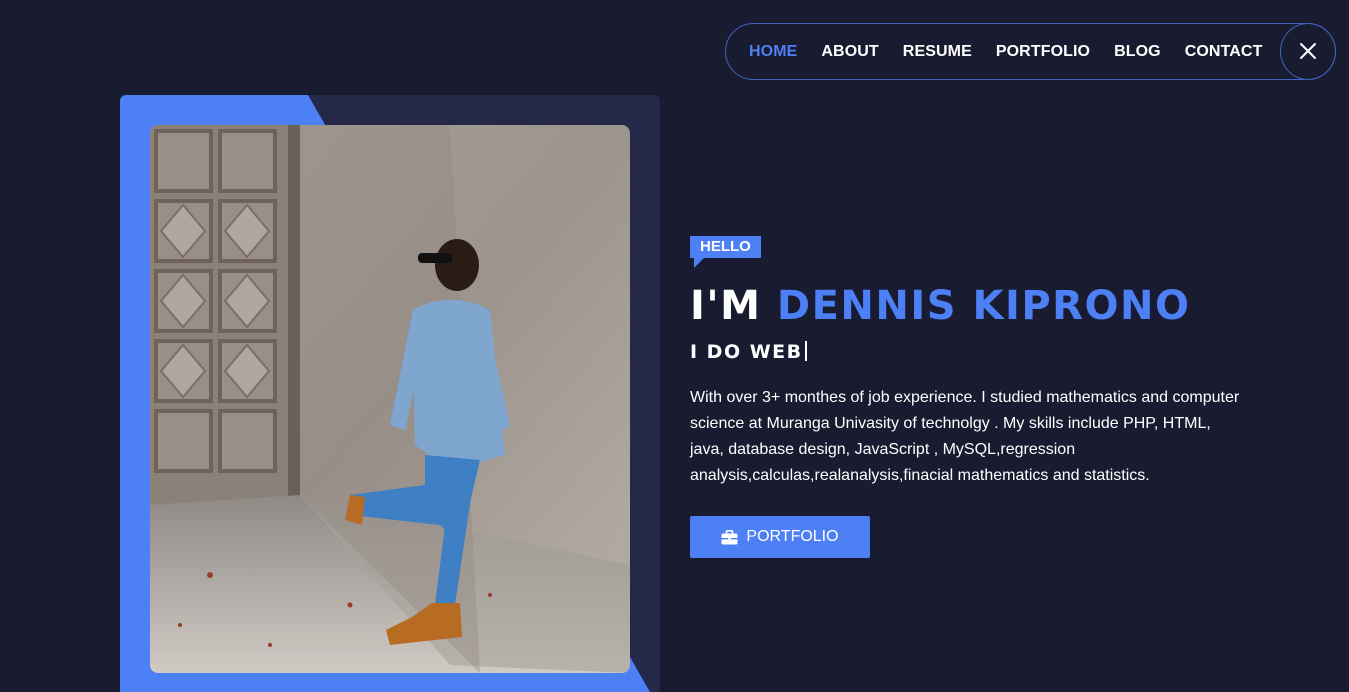 Image resolution: width=1349 pixels, height=692 pixels. I want to click on nav-item-contact: CONTACT, so click(1224, 52).